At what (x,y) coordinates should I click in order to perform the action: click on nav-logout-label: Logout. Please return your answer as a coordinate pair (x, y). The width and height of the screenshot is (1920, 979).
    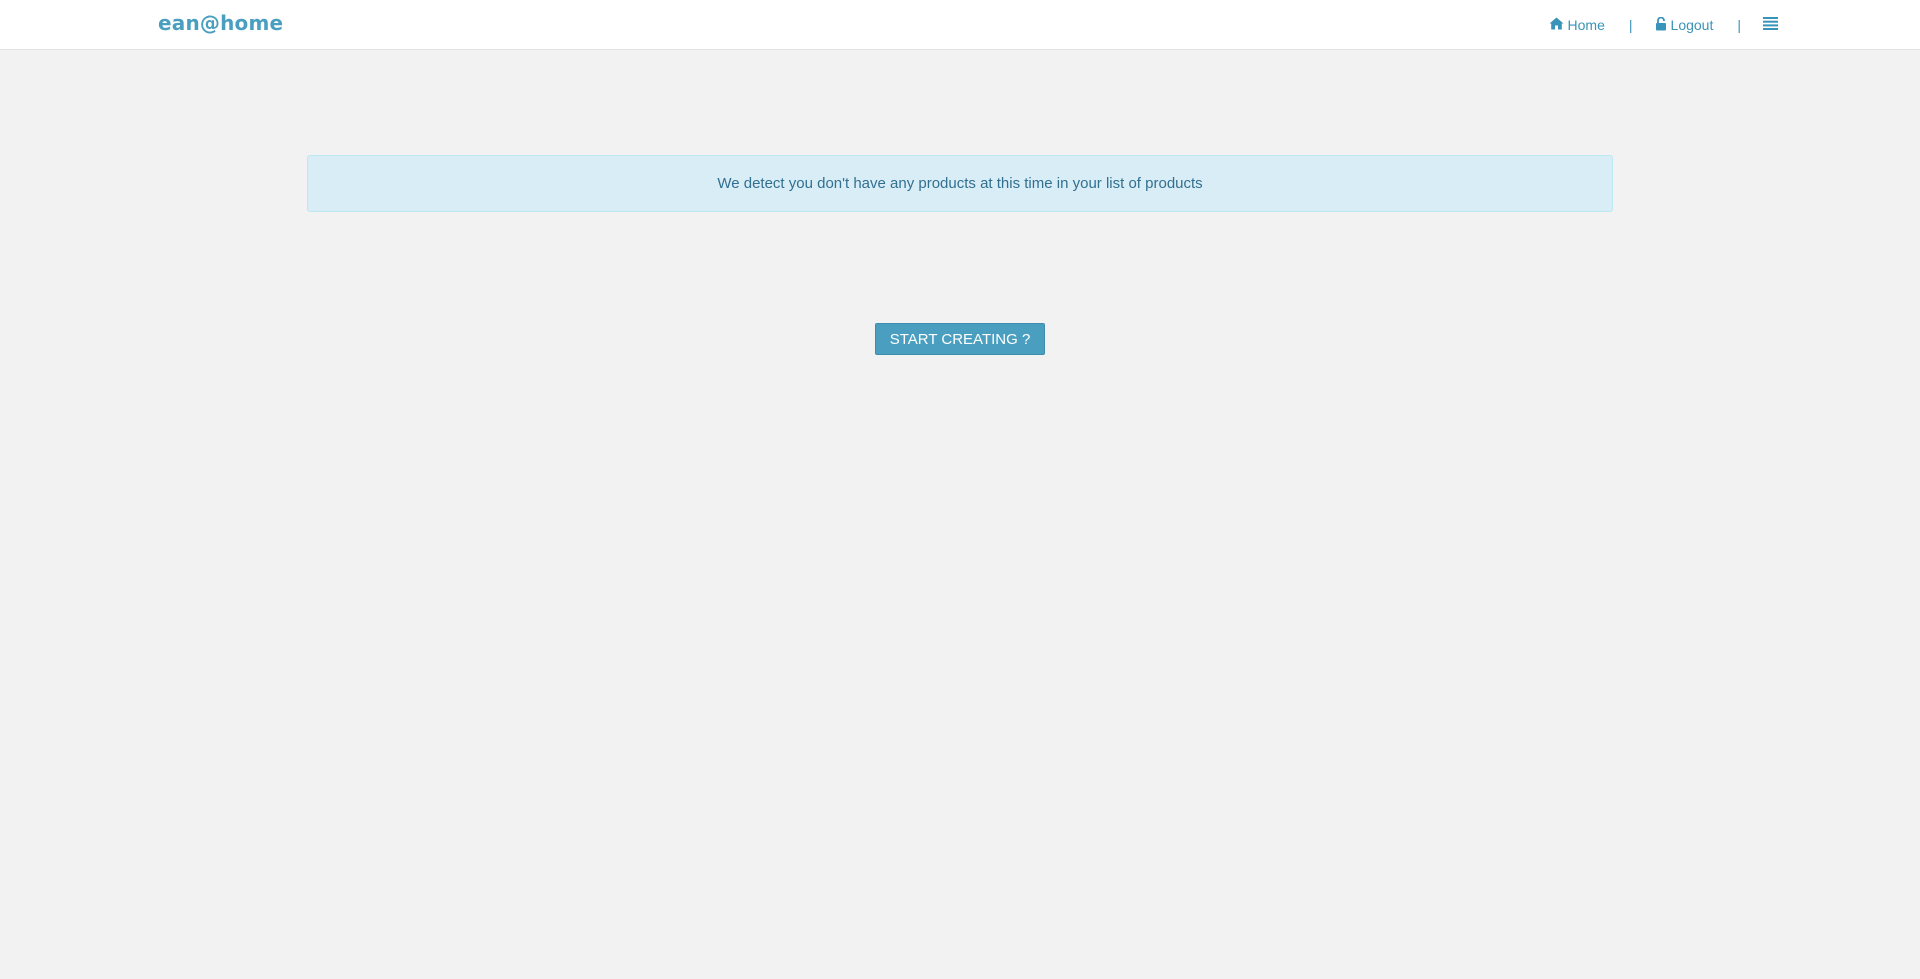
    Looking at the image, I should click on (1692, 25).